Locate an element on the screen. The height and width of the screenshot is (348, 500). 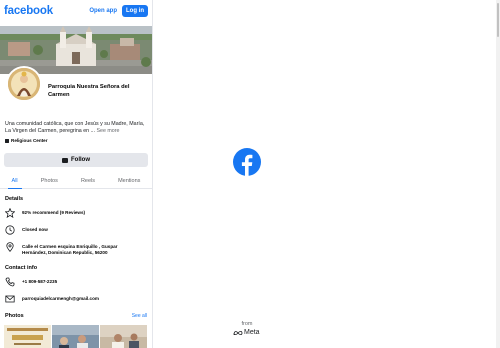
login-button: Log in is located at coordinates (135, 11).